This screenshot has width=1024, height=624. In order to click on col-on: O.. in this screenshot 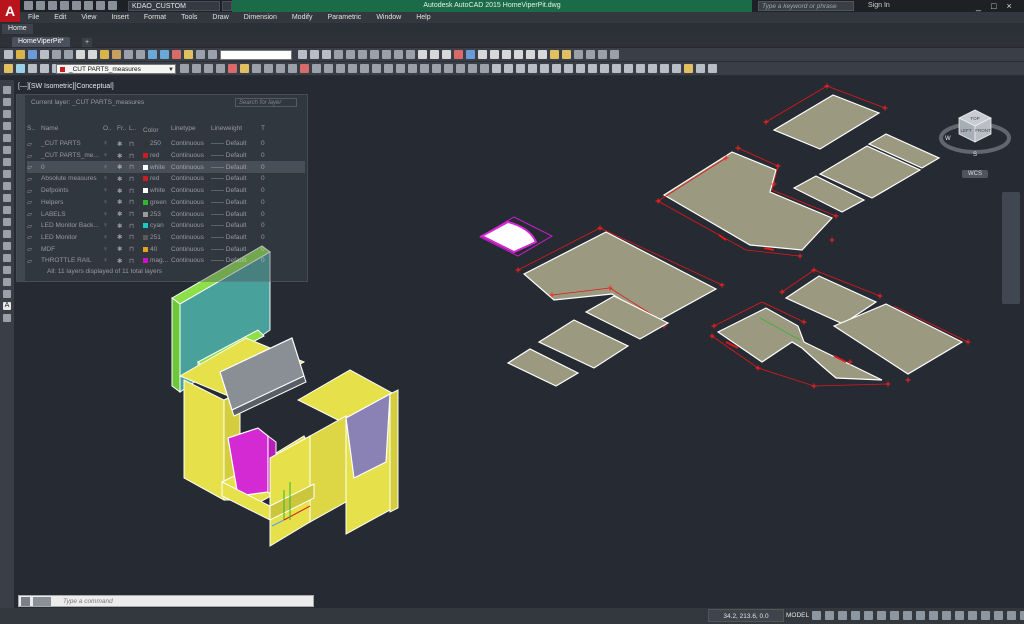, I will do `click(110, 130)`.